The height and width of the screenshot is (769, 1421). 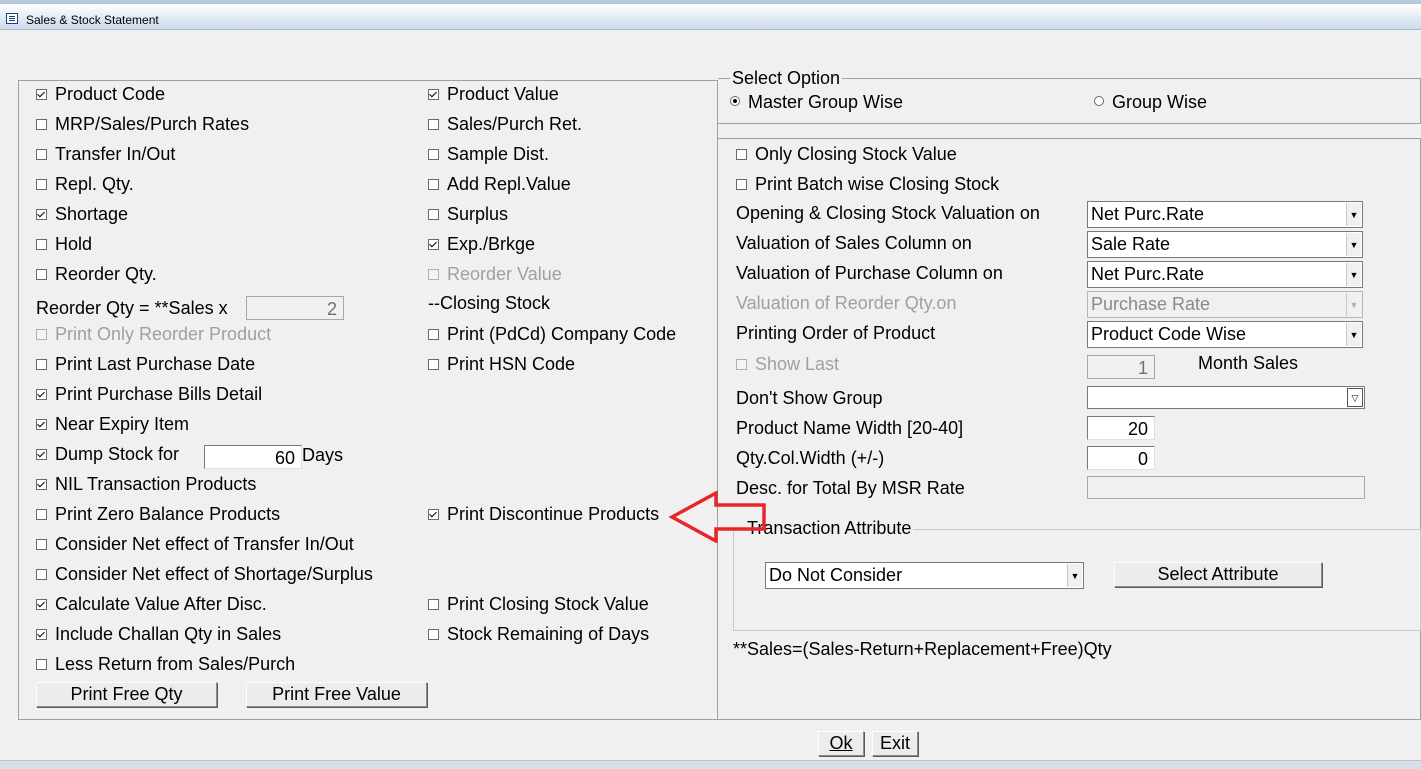 I want to click on option-label: Dump Stock for, so click(x=117, y=454).